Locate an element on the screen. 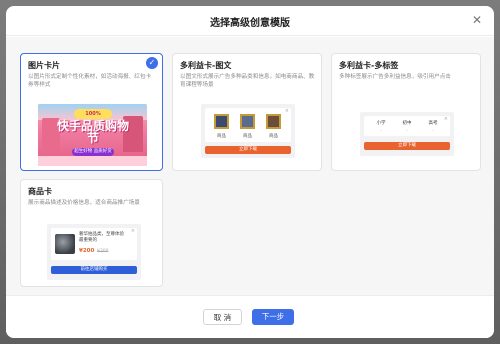 This screenshot has width=500, height=344. tag-item: 高考 - is located at coordinates (433, 127).